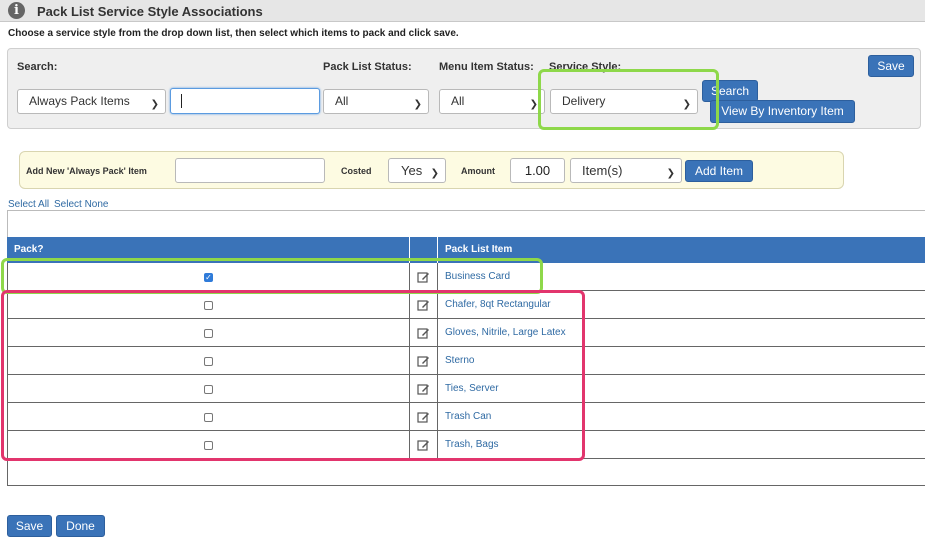  I want to click on search-mode-select: Always Pack Items ❯, so click(91, 101).